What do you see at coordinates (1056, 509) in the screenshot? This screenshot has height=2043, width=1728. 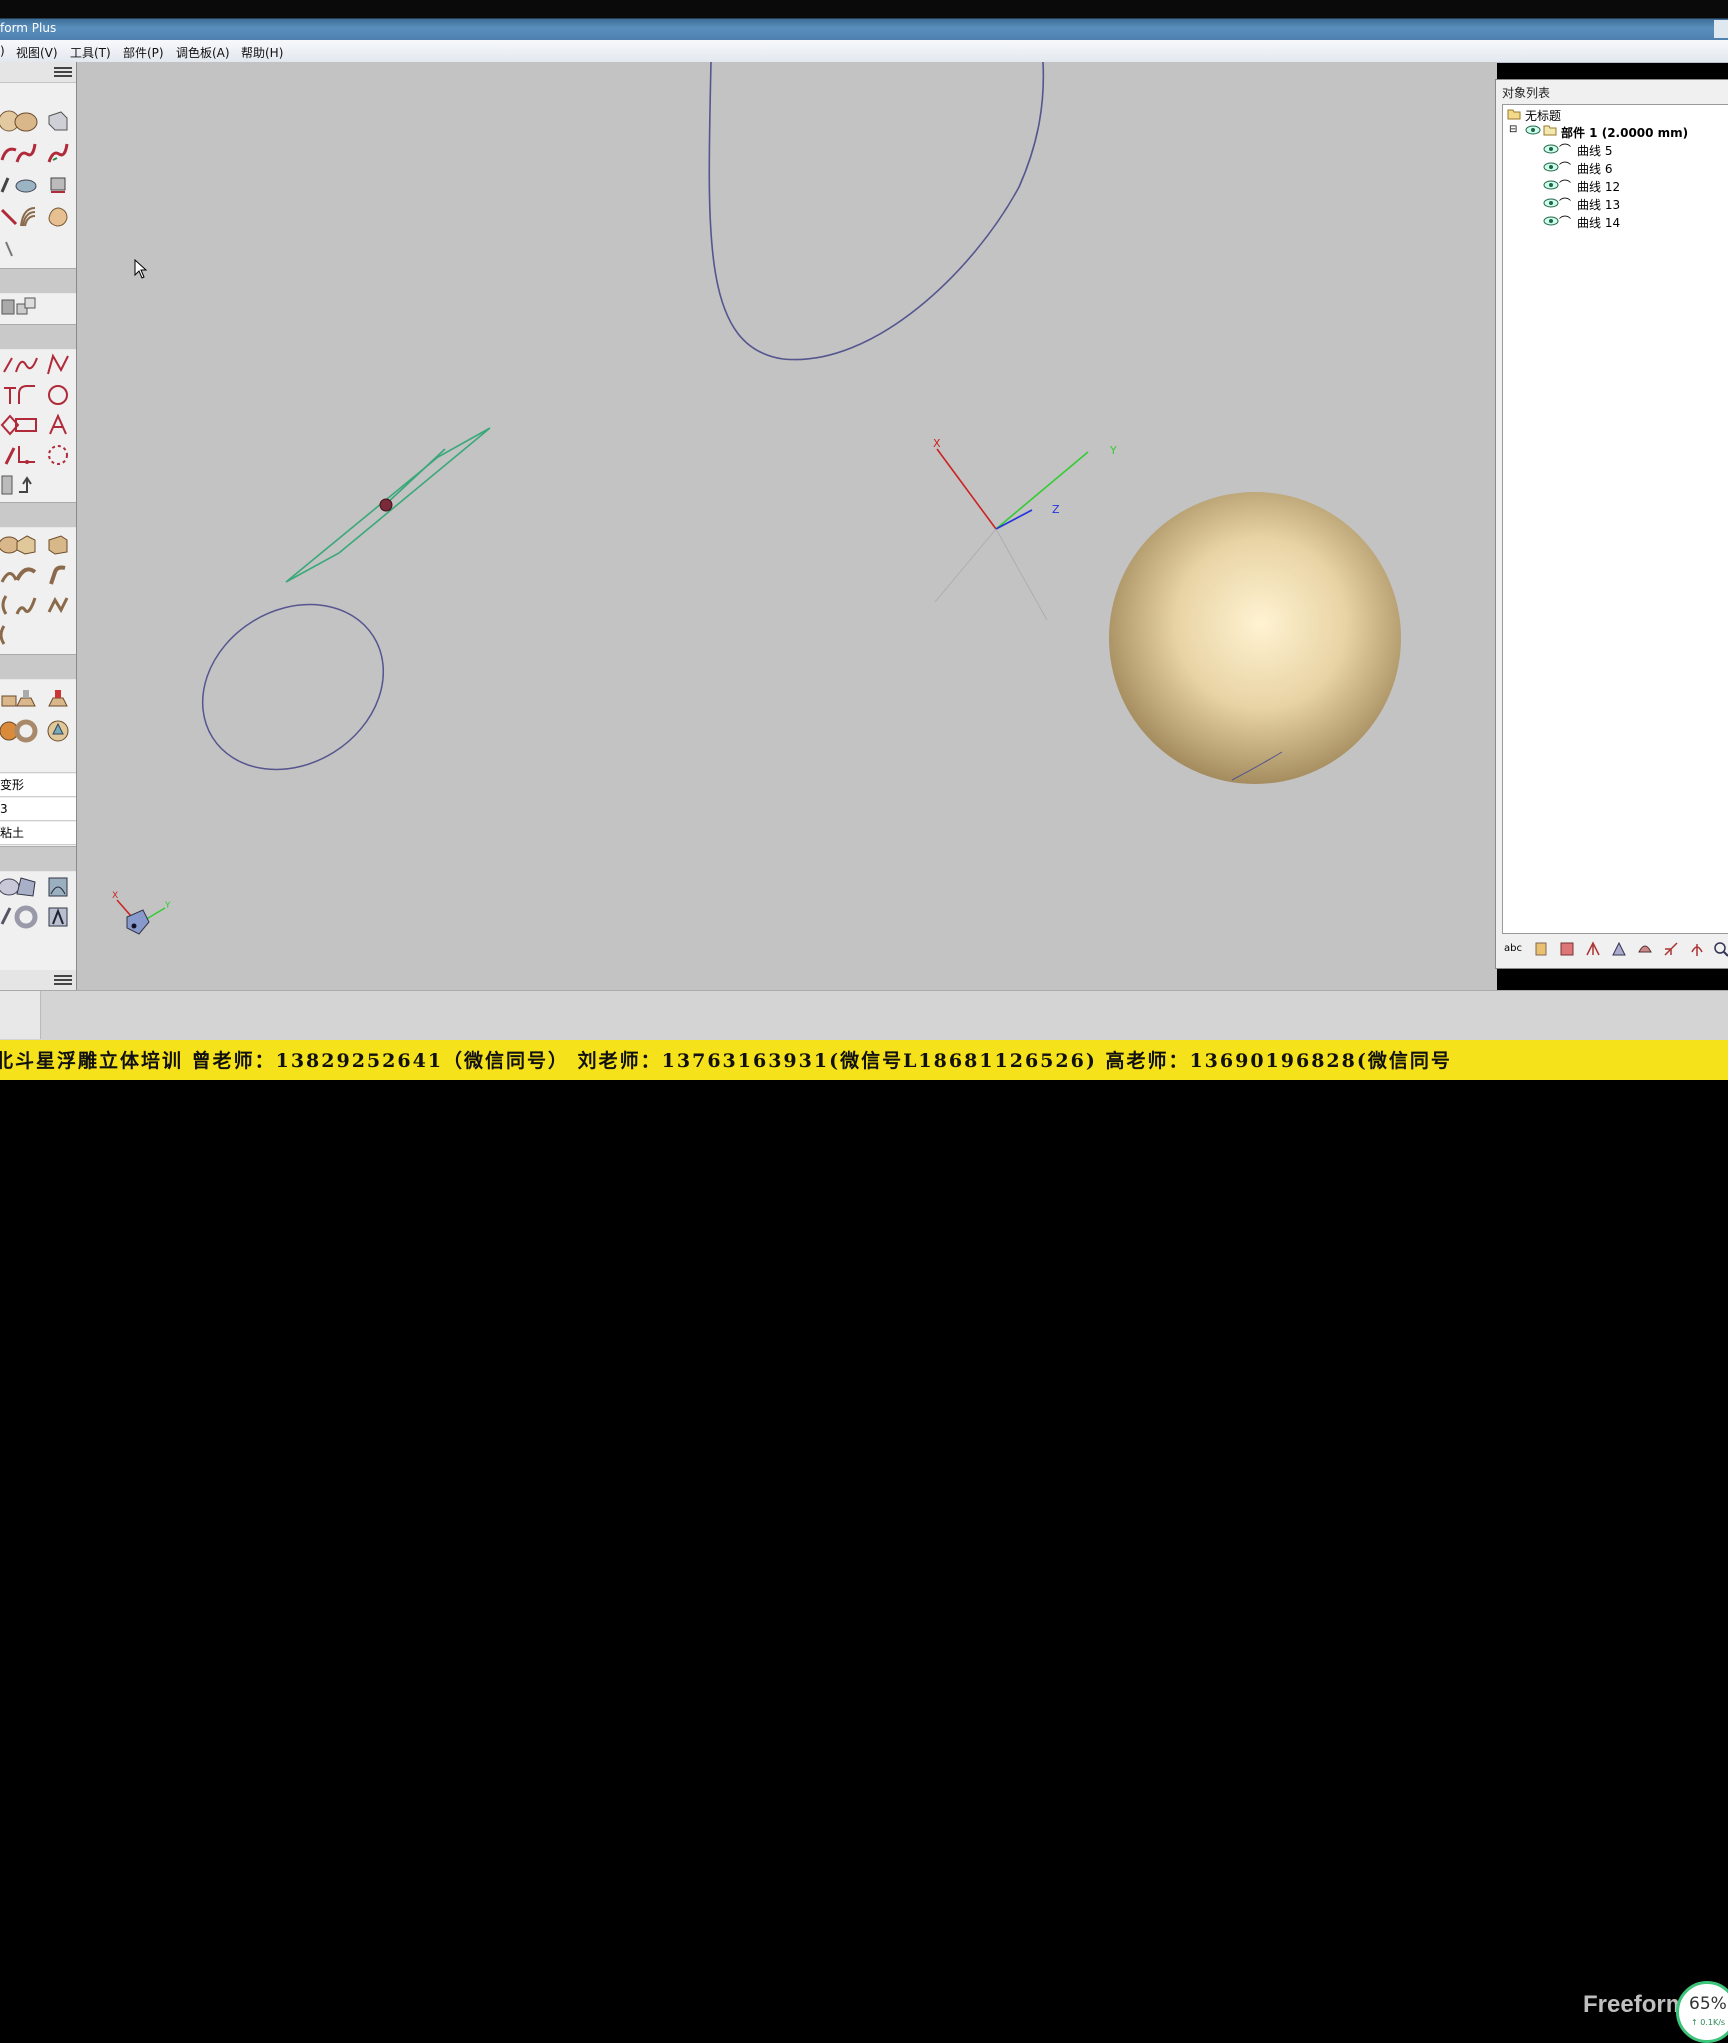 I see `axis-z-label: Z` at bounding box center [1056, 509].